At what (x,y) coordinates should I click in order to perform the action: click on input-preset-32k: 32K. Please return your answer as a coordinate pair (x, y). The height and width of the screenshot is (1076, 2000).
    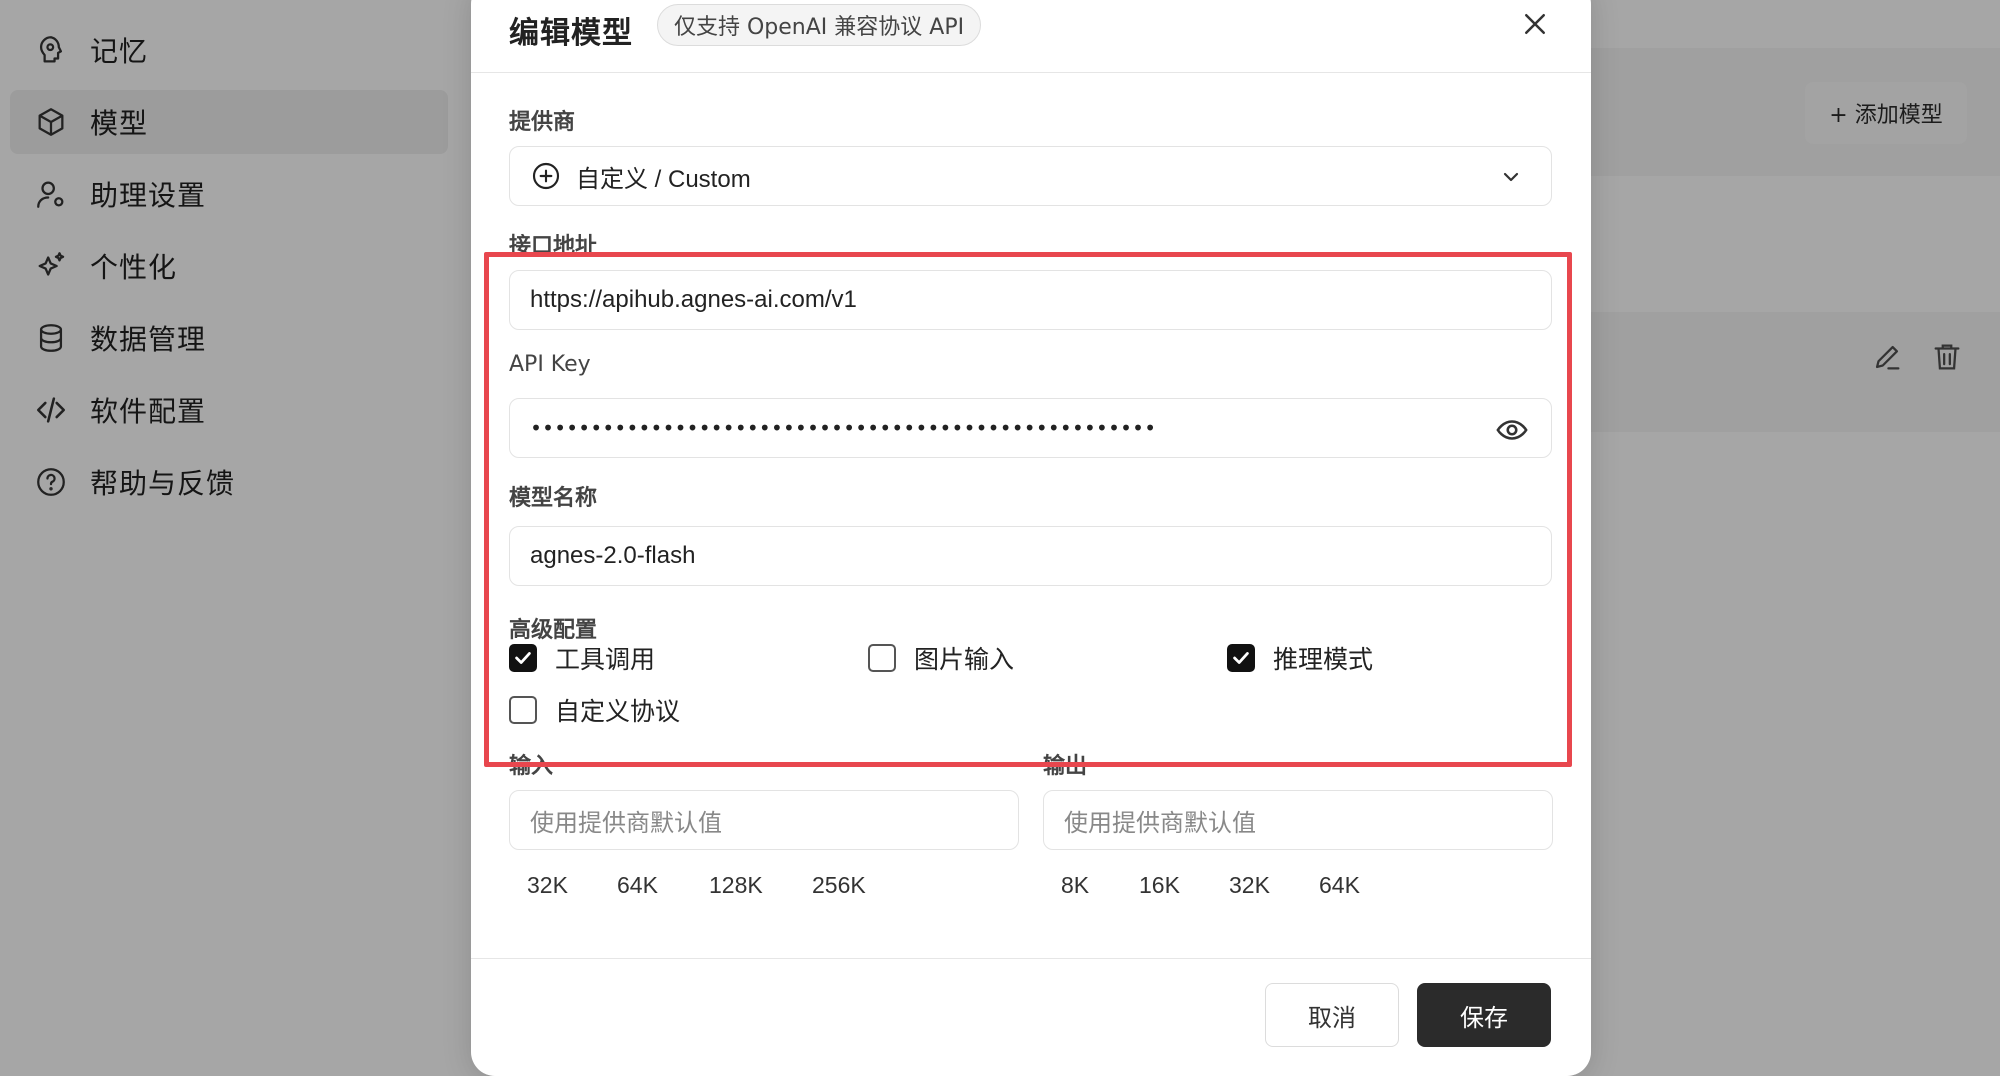
    Looking at the image, I should click on (547, 885).